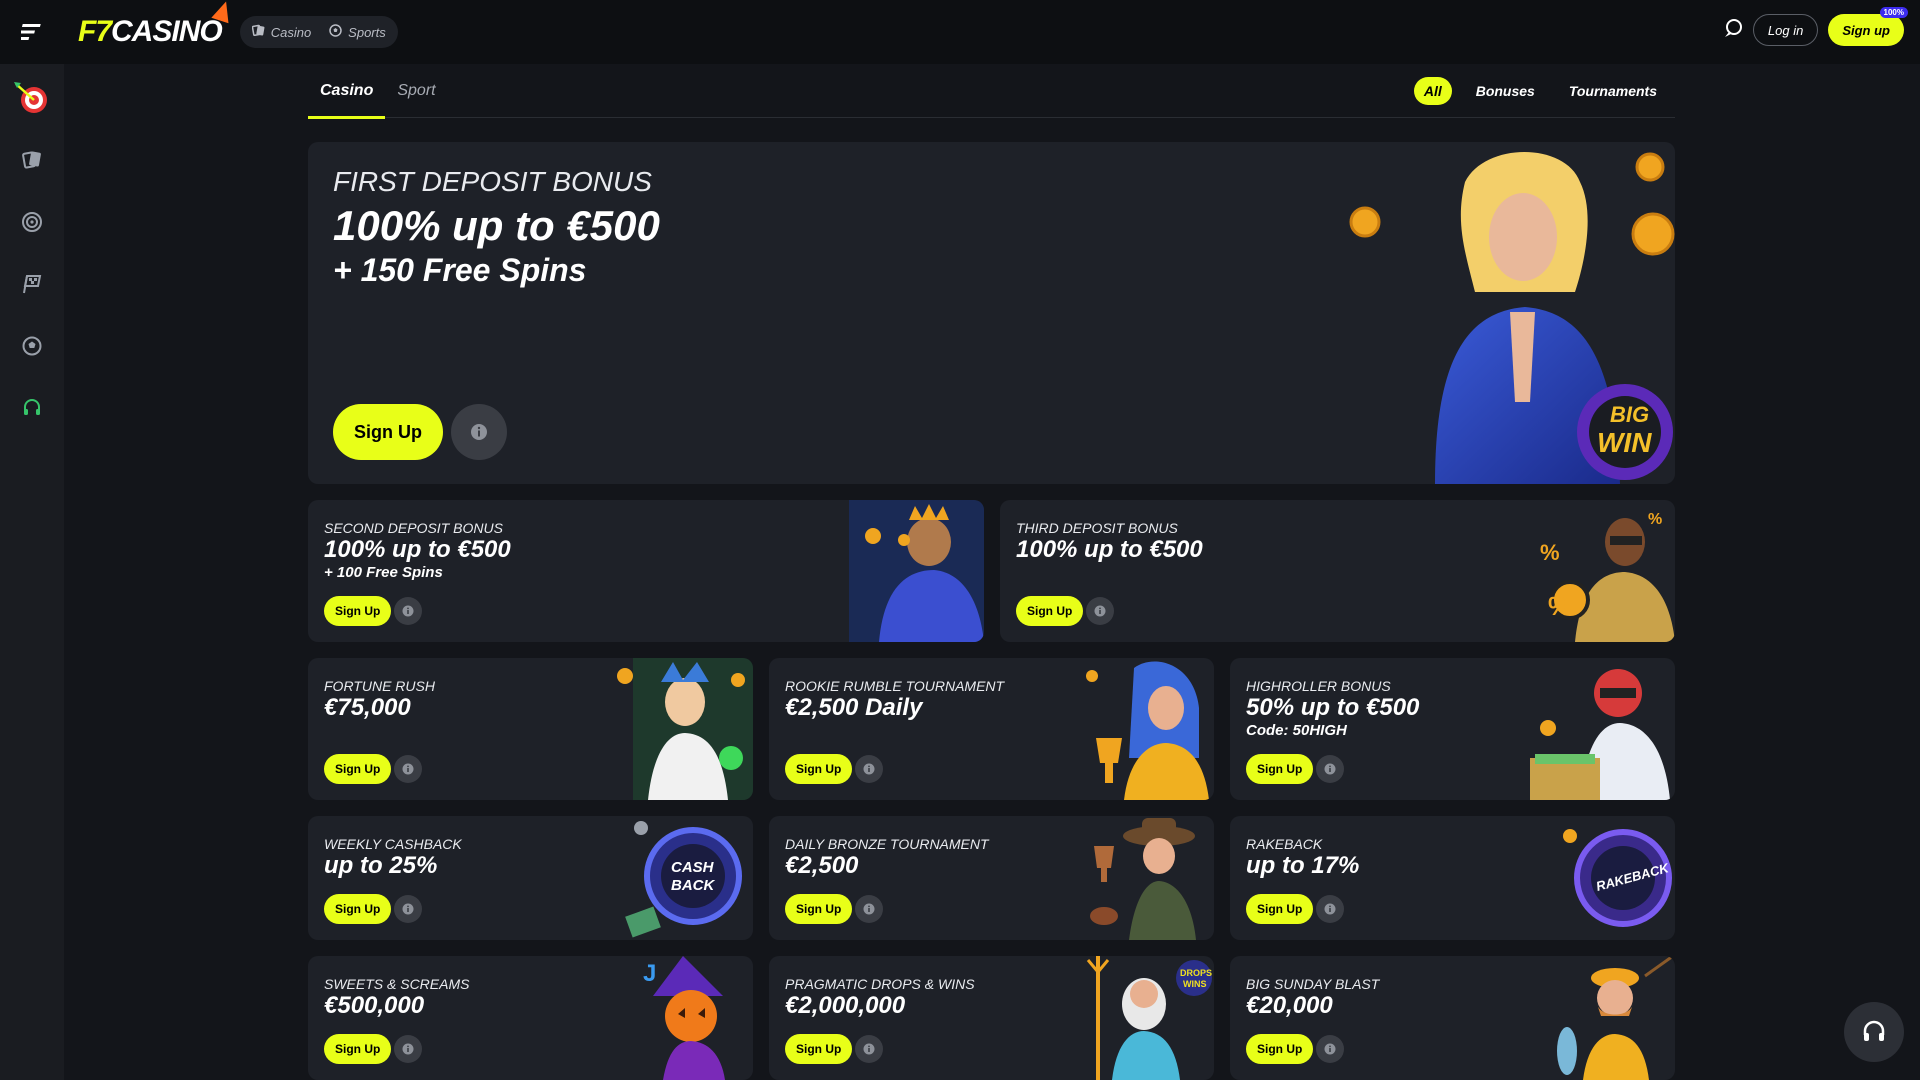 The height and width of the screenshot is (1080, 1920). What do you see at coordinates (530, 1018) in the screenshot?
I see `promo-card-sweets-screams: SWEETS & SCREAMS €500,000 Sign Up J` at bounding box center [530, 1018].